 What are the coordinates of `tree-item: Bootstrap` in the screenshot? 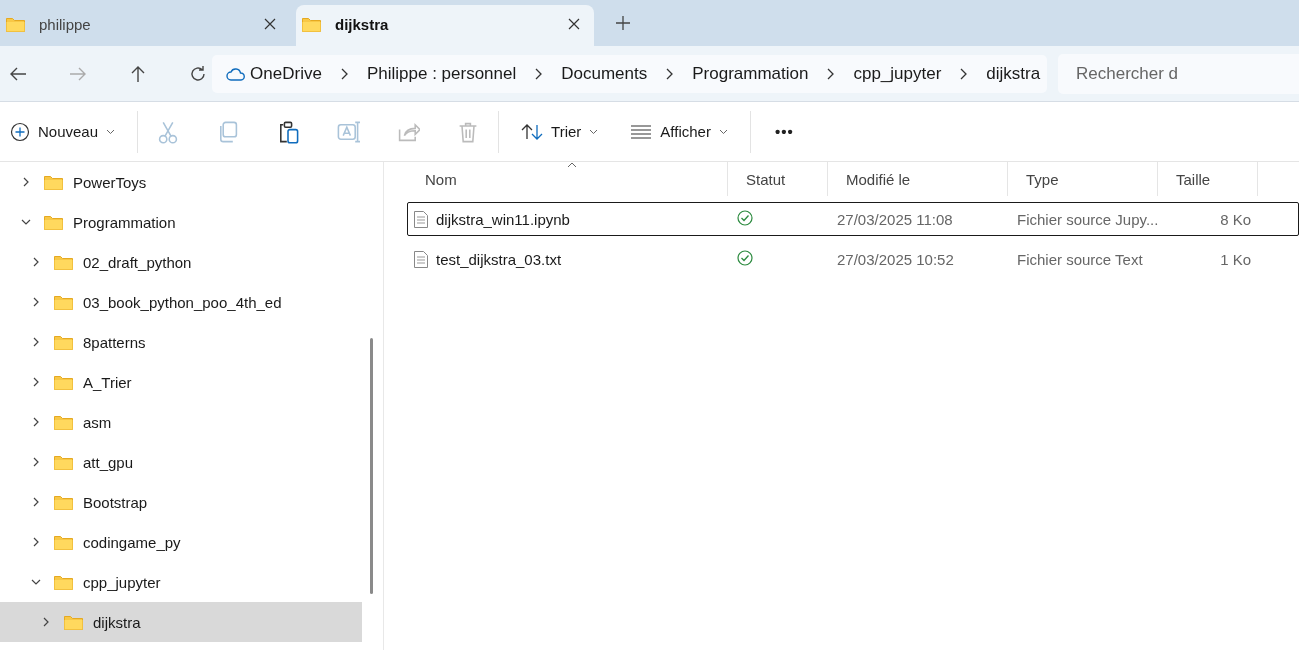 It's located at (181, 502).